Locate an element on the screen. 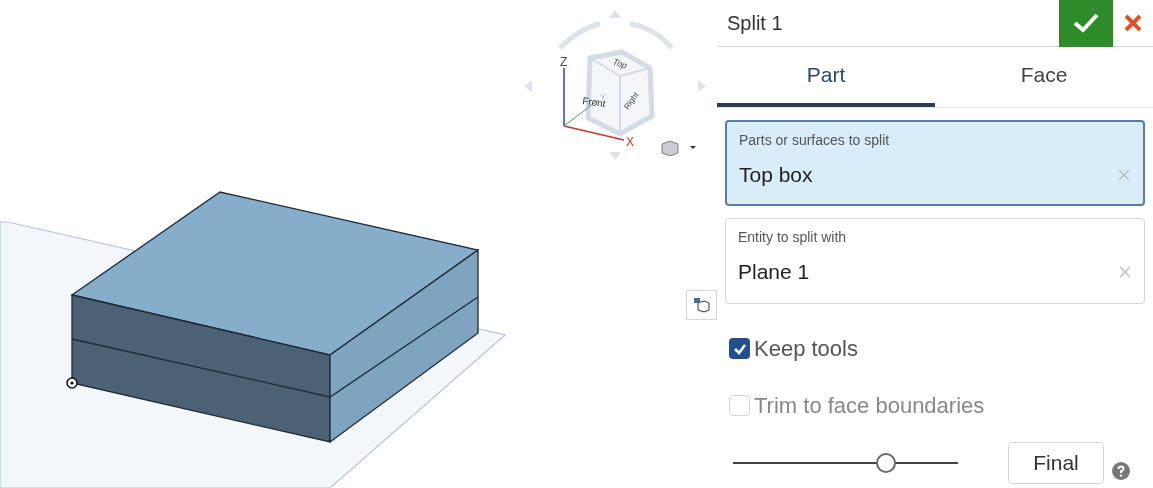 This screenshot has height=488, width=1153. selection-field: Parts or surfaces to split Top box is located at coordinates (935, 163).